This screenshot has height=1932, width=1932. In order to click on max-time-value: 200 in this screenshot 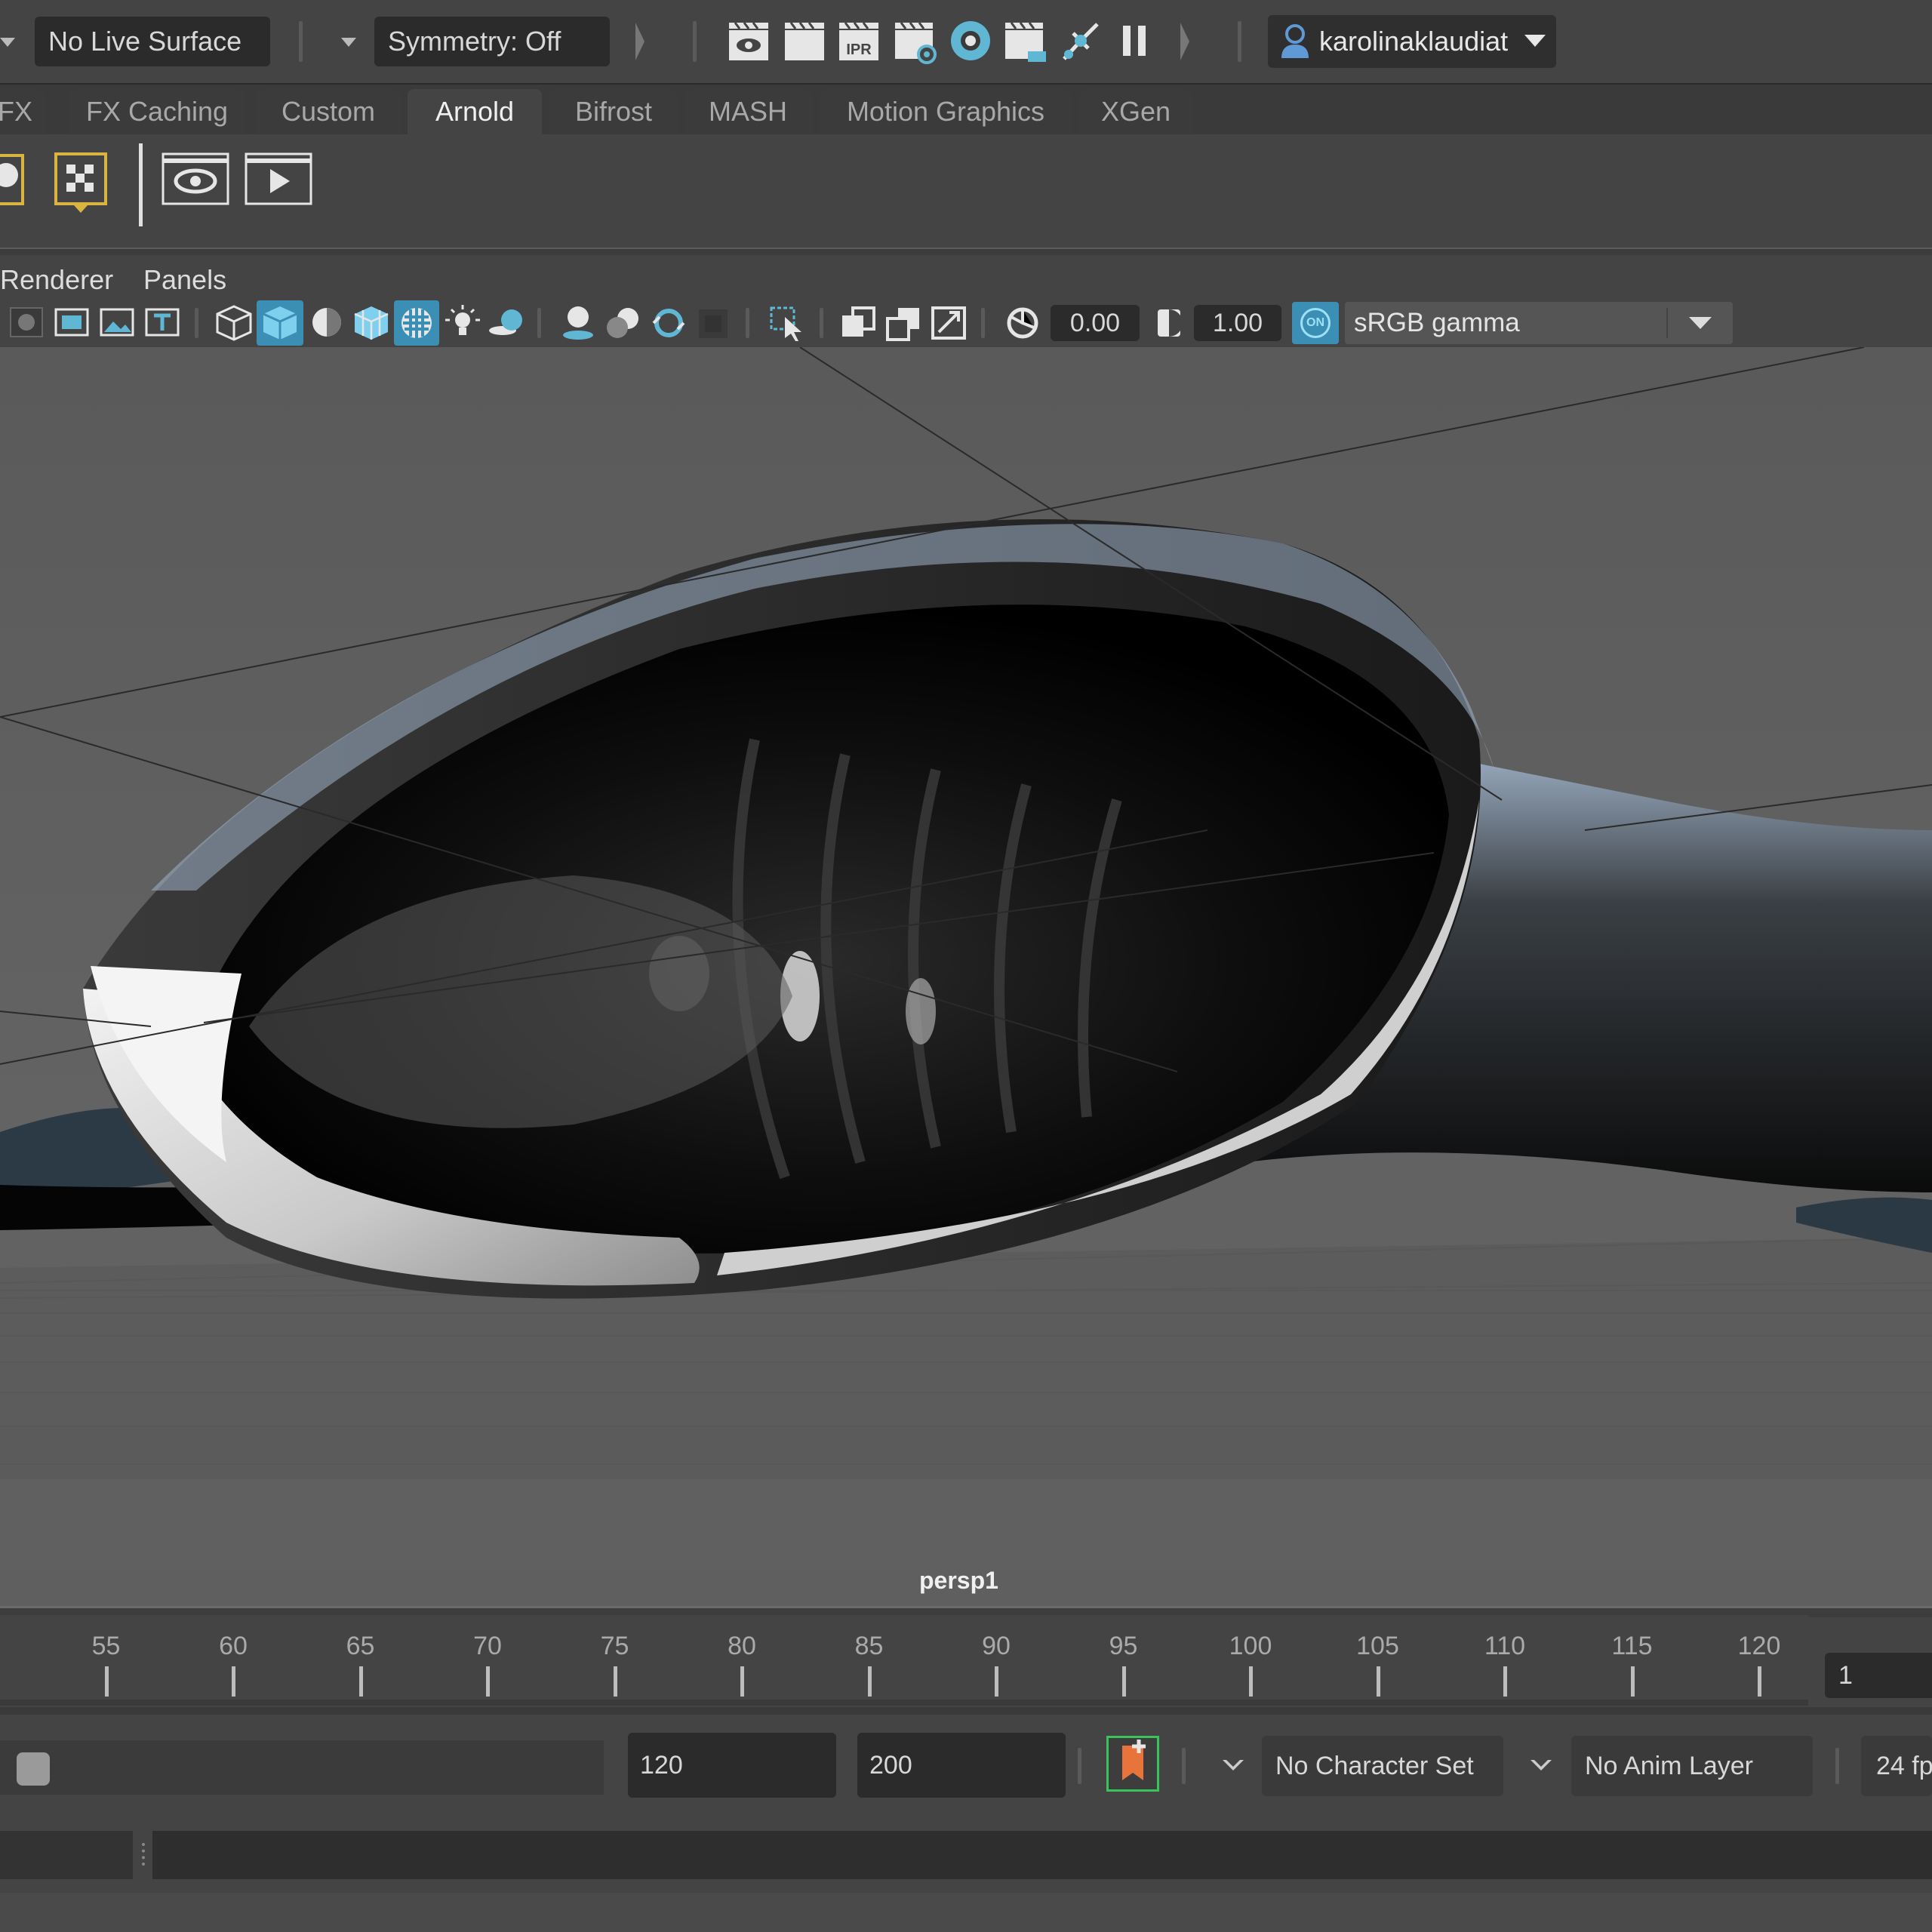, I will do `click(890, 1765)`.